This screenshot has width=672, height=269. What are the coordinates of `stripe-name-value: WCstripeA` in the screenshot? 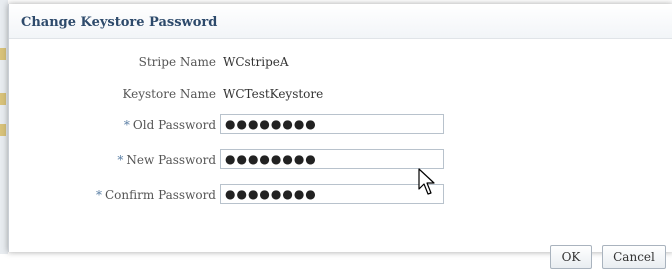 It's located at (256, 62).